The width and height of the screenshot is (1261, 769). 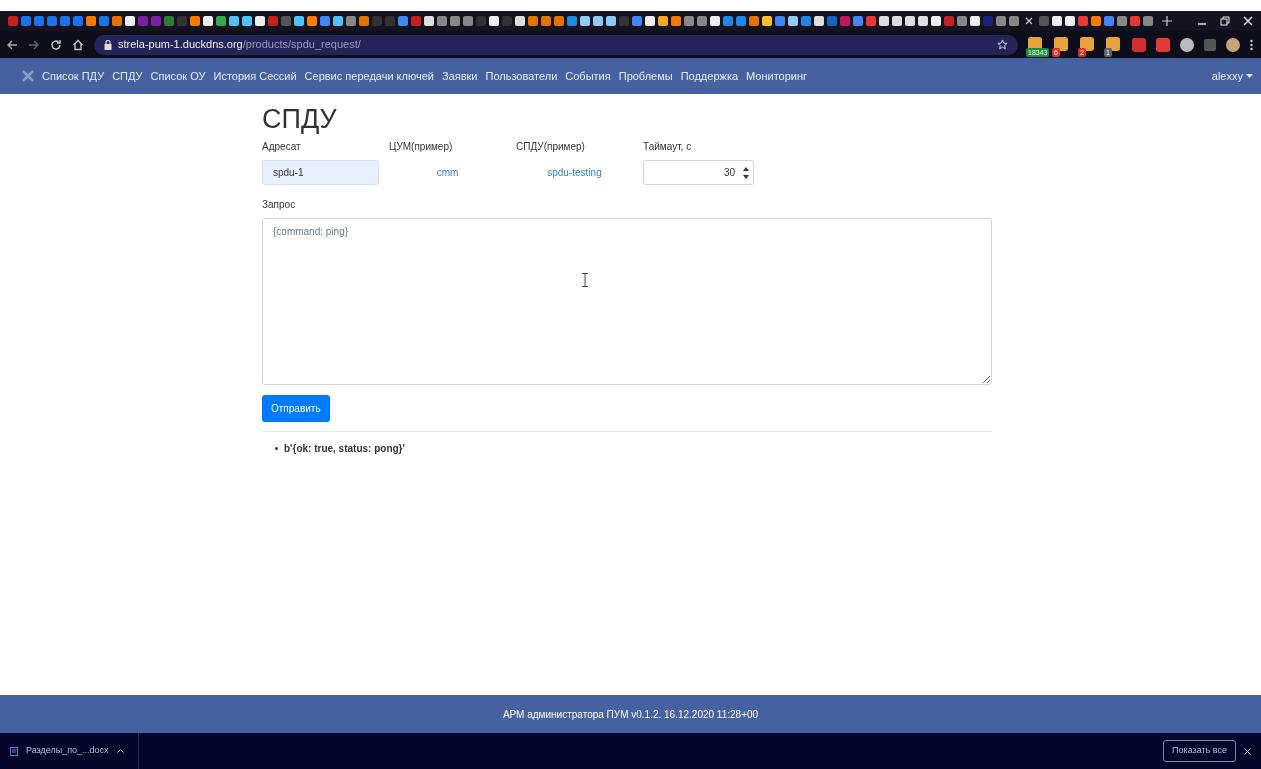 I want to click on address-bar: strela-pum-1.duckdns.org/products/spdu_request/, so click(x=556, y=44).